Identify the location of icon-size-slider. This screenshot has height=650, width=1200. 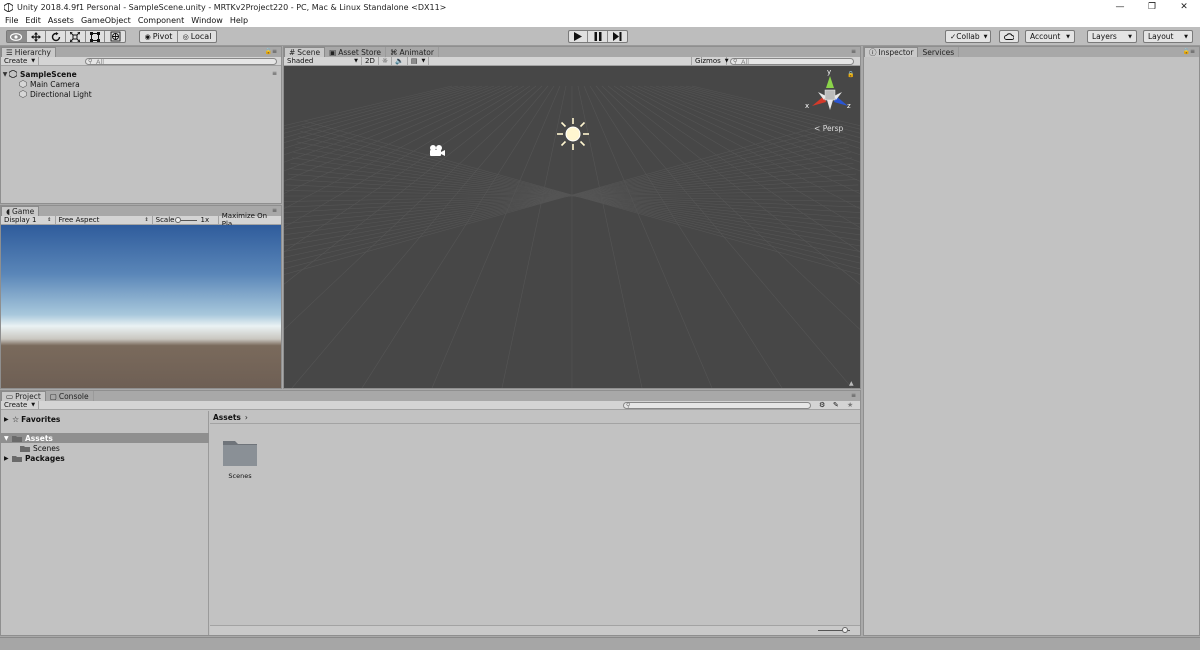
(834, 630).